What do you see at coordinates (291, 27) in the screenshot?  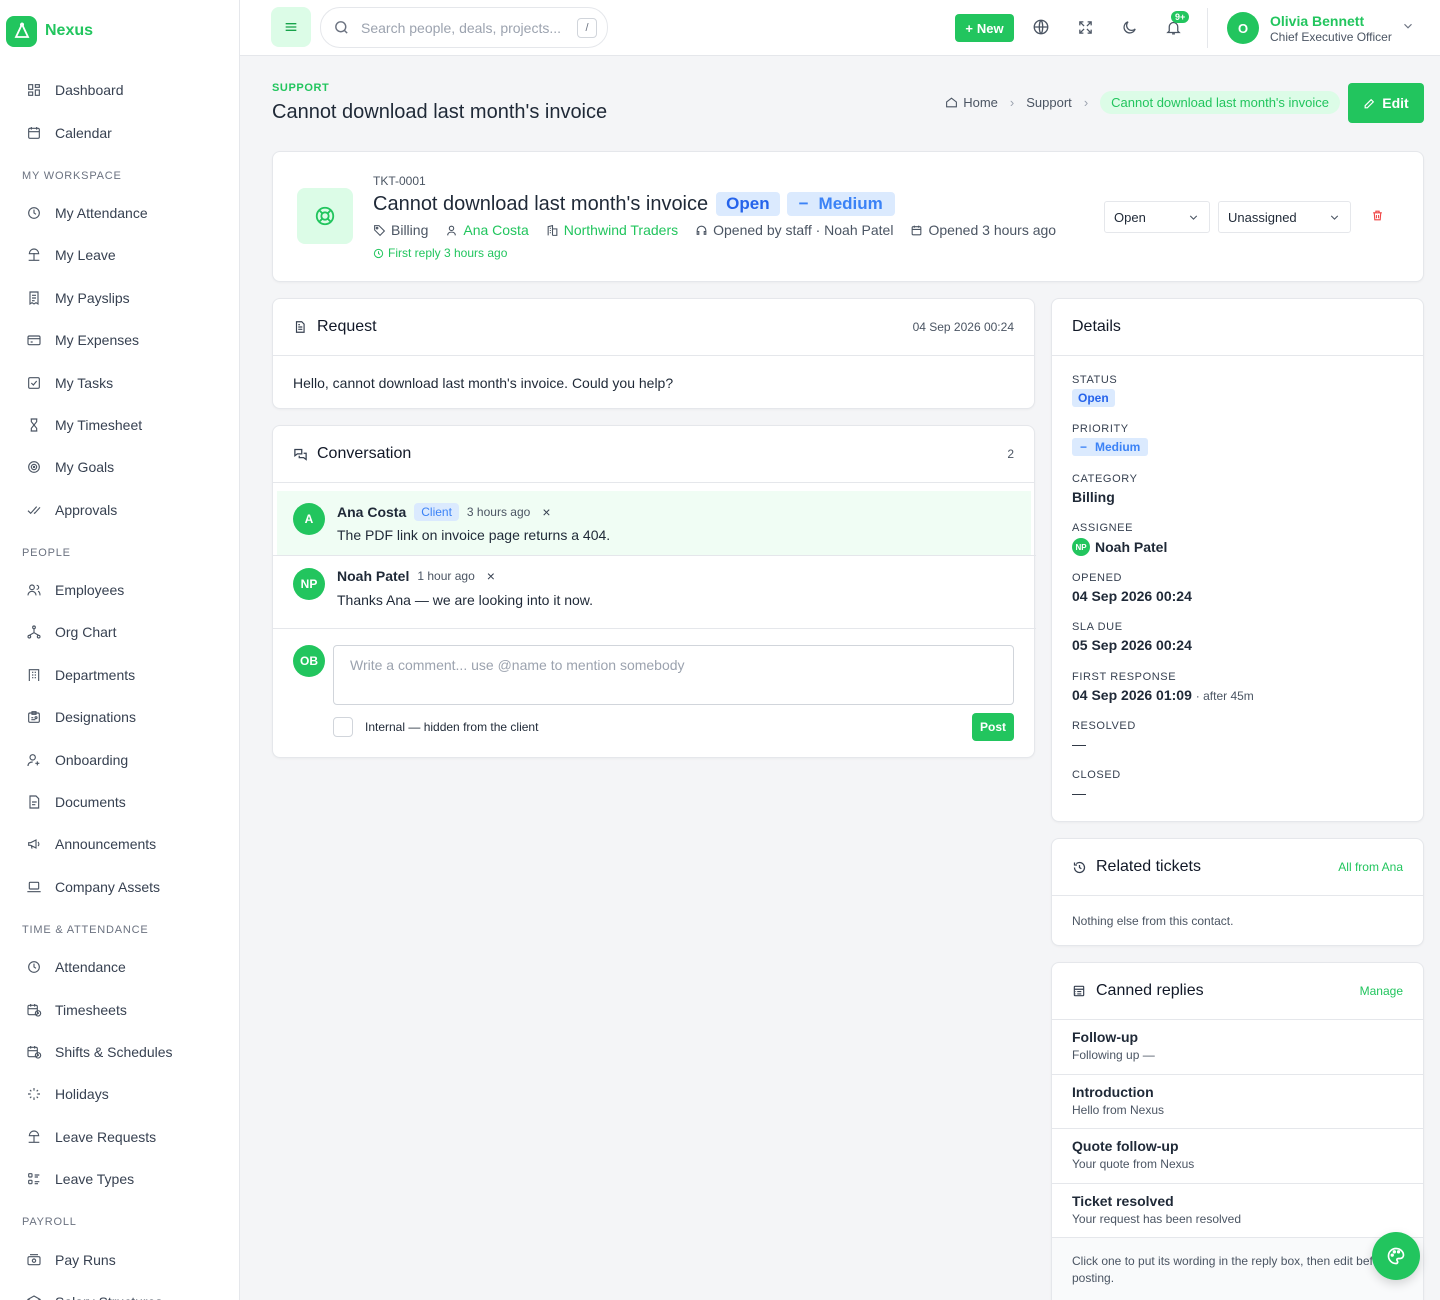 I see `menu-toggle-button` at bounding box center [291, 27].